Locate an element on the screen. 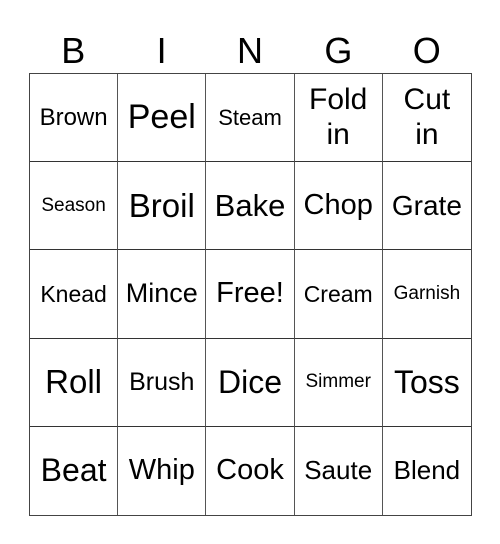  cell-label: Toss is located at coordinates (426, 381).